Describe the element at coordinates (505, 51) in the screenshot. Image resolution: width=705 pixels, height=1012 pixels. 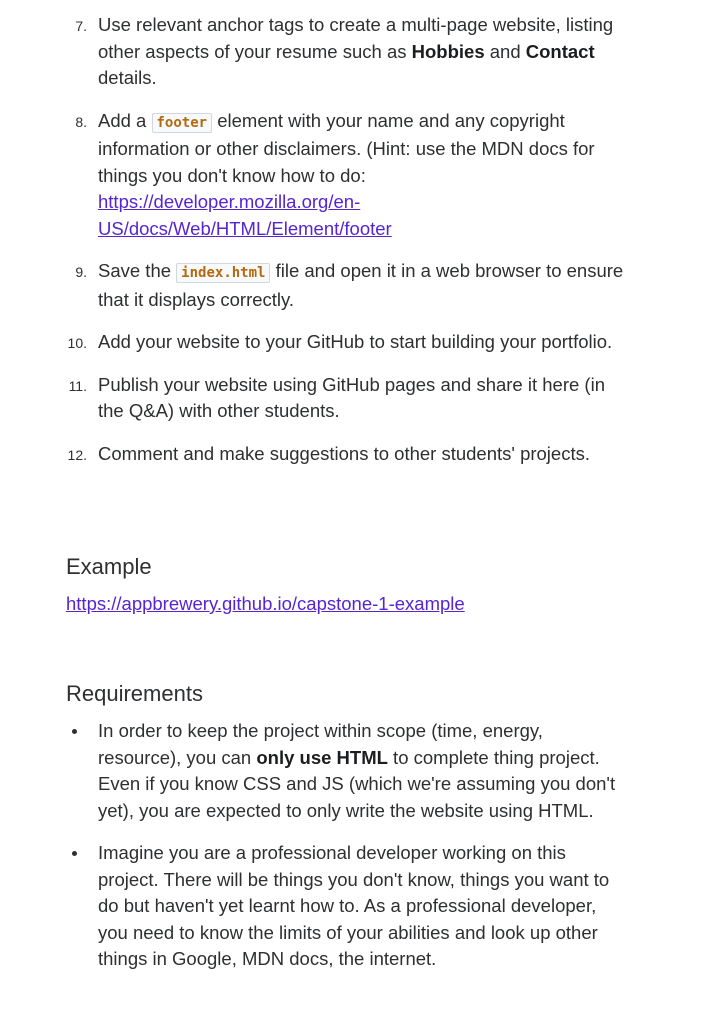
I see `step-text: and` at that location.